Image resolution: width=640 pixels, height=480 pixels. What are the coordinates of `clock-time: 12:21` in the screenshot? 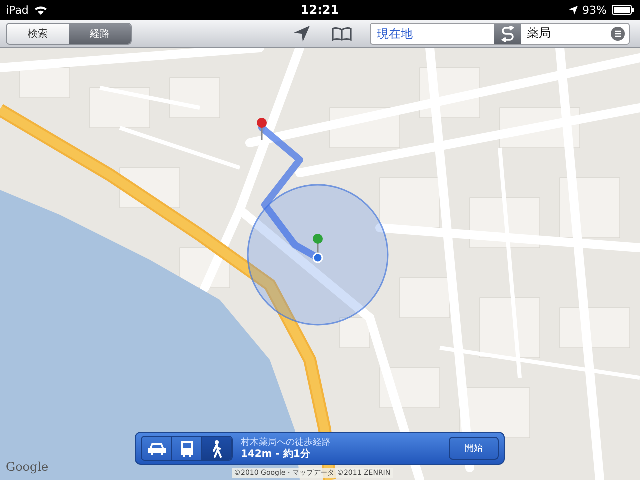 It's located at (320, 10).